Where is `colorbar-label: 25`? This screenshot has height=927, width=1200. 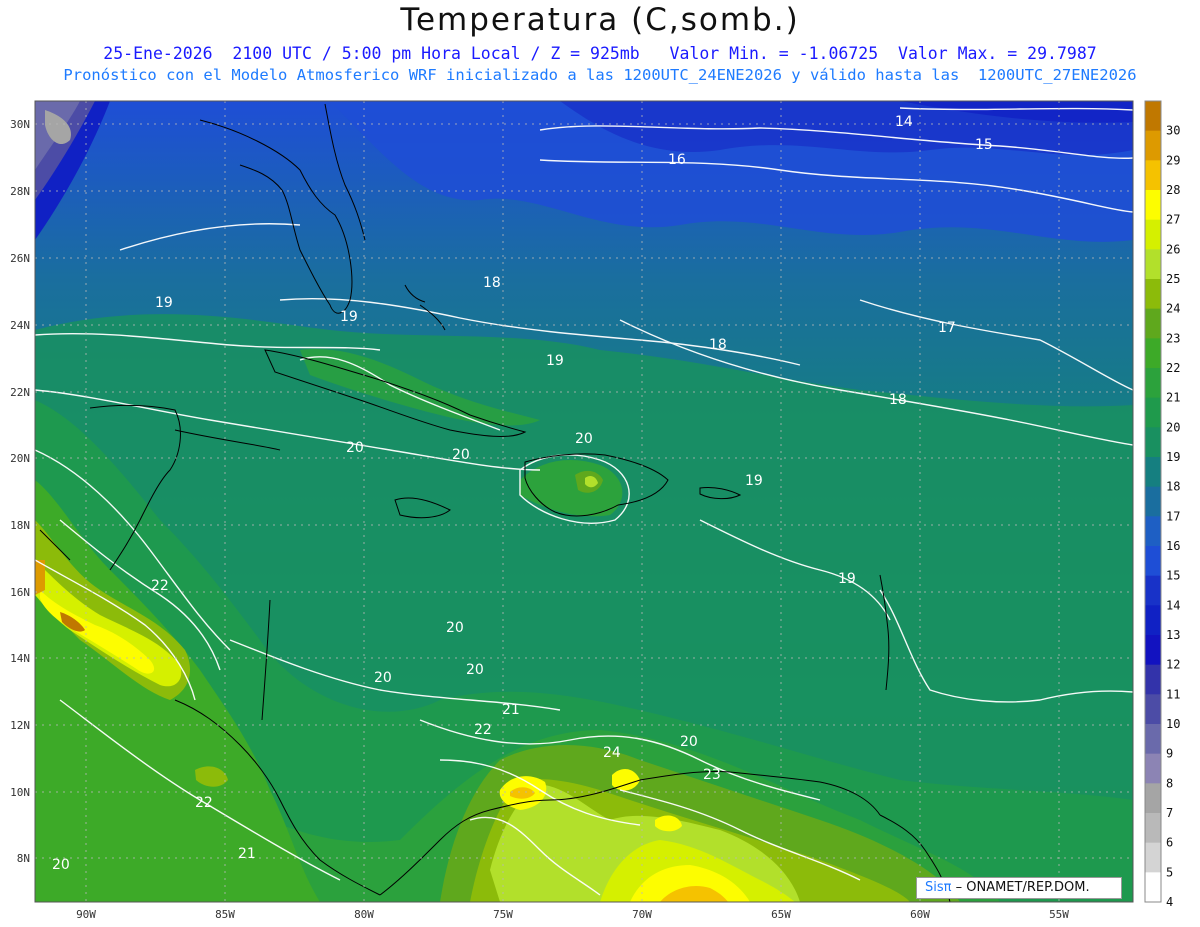 colorbar-label: 25 is located at coordinates (1173, 279).